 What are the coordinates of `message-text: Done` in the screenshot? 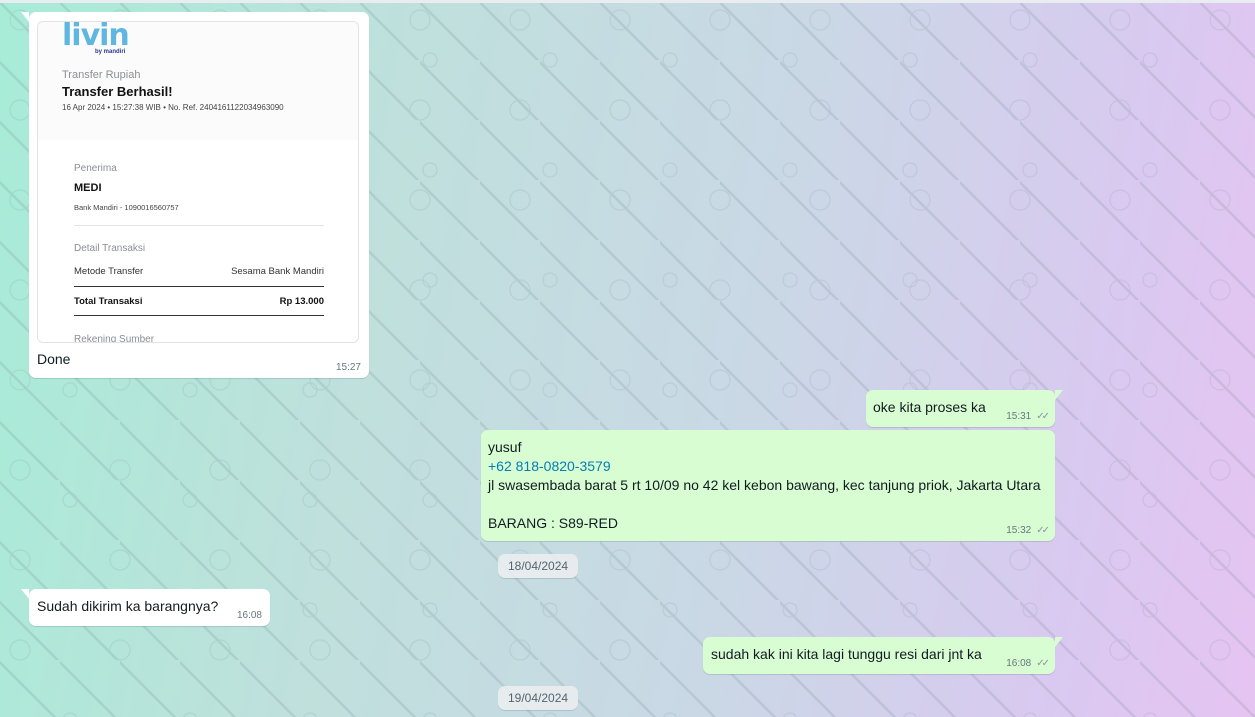 It's located at (54, 359).